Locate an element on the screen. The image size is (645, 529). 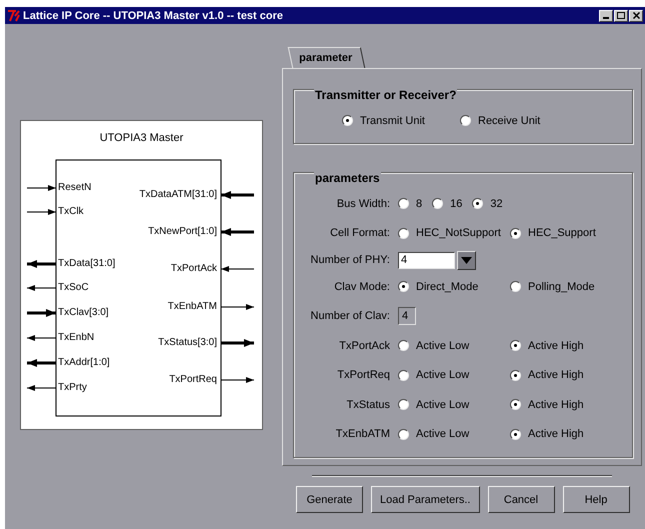
field-label: TxPortReq is located at coordinates (363, 375).